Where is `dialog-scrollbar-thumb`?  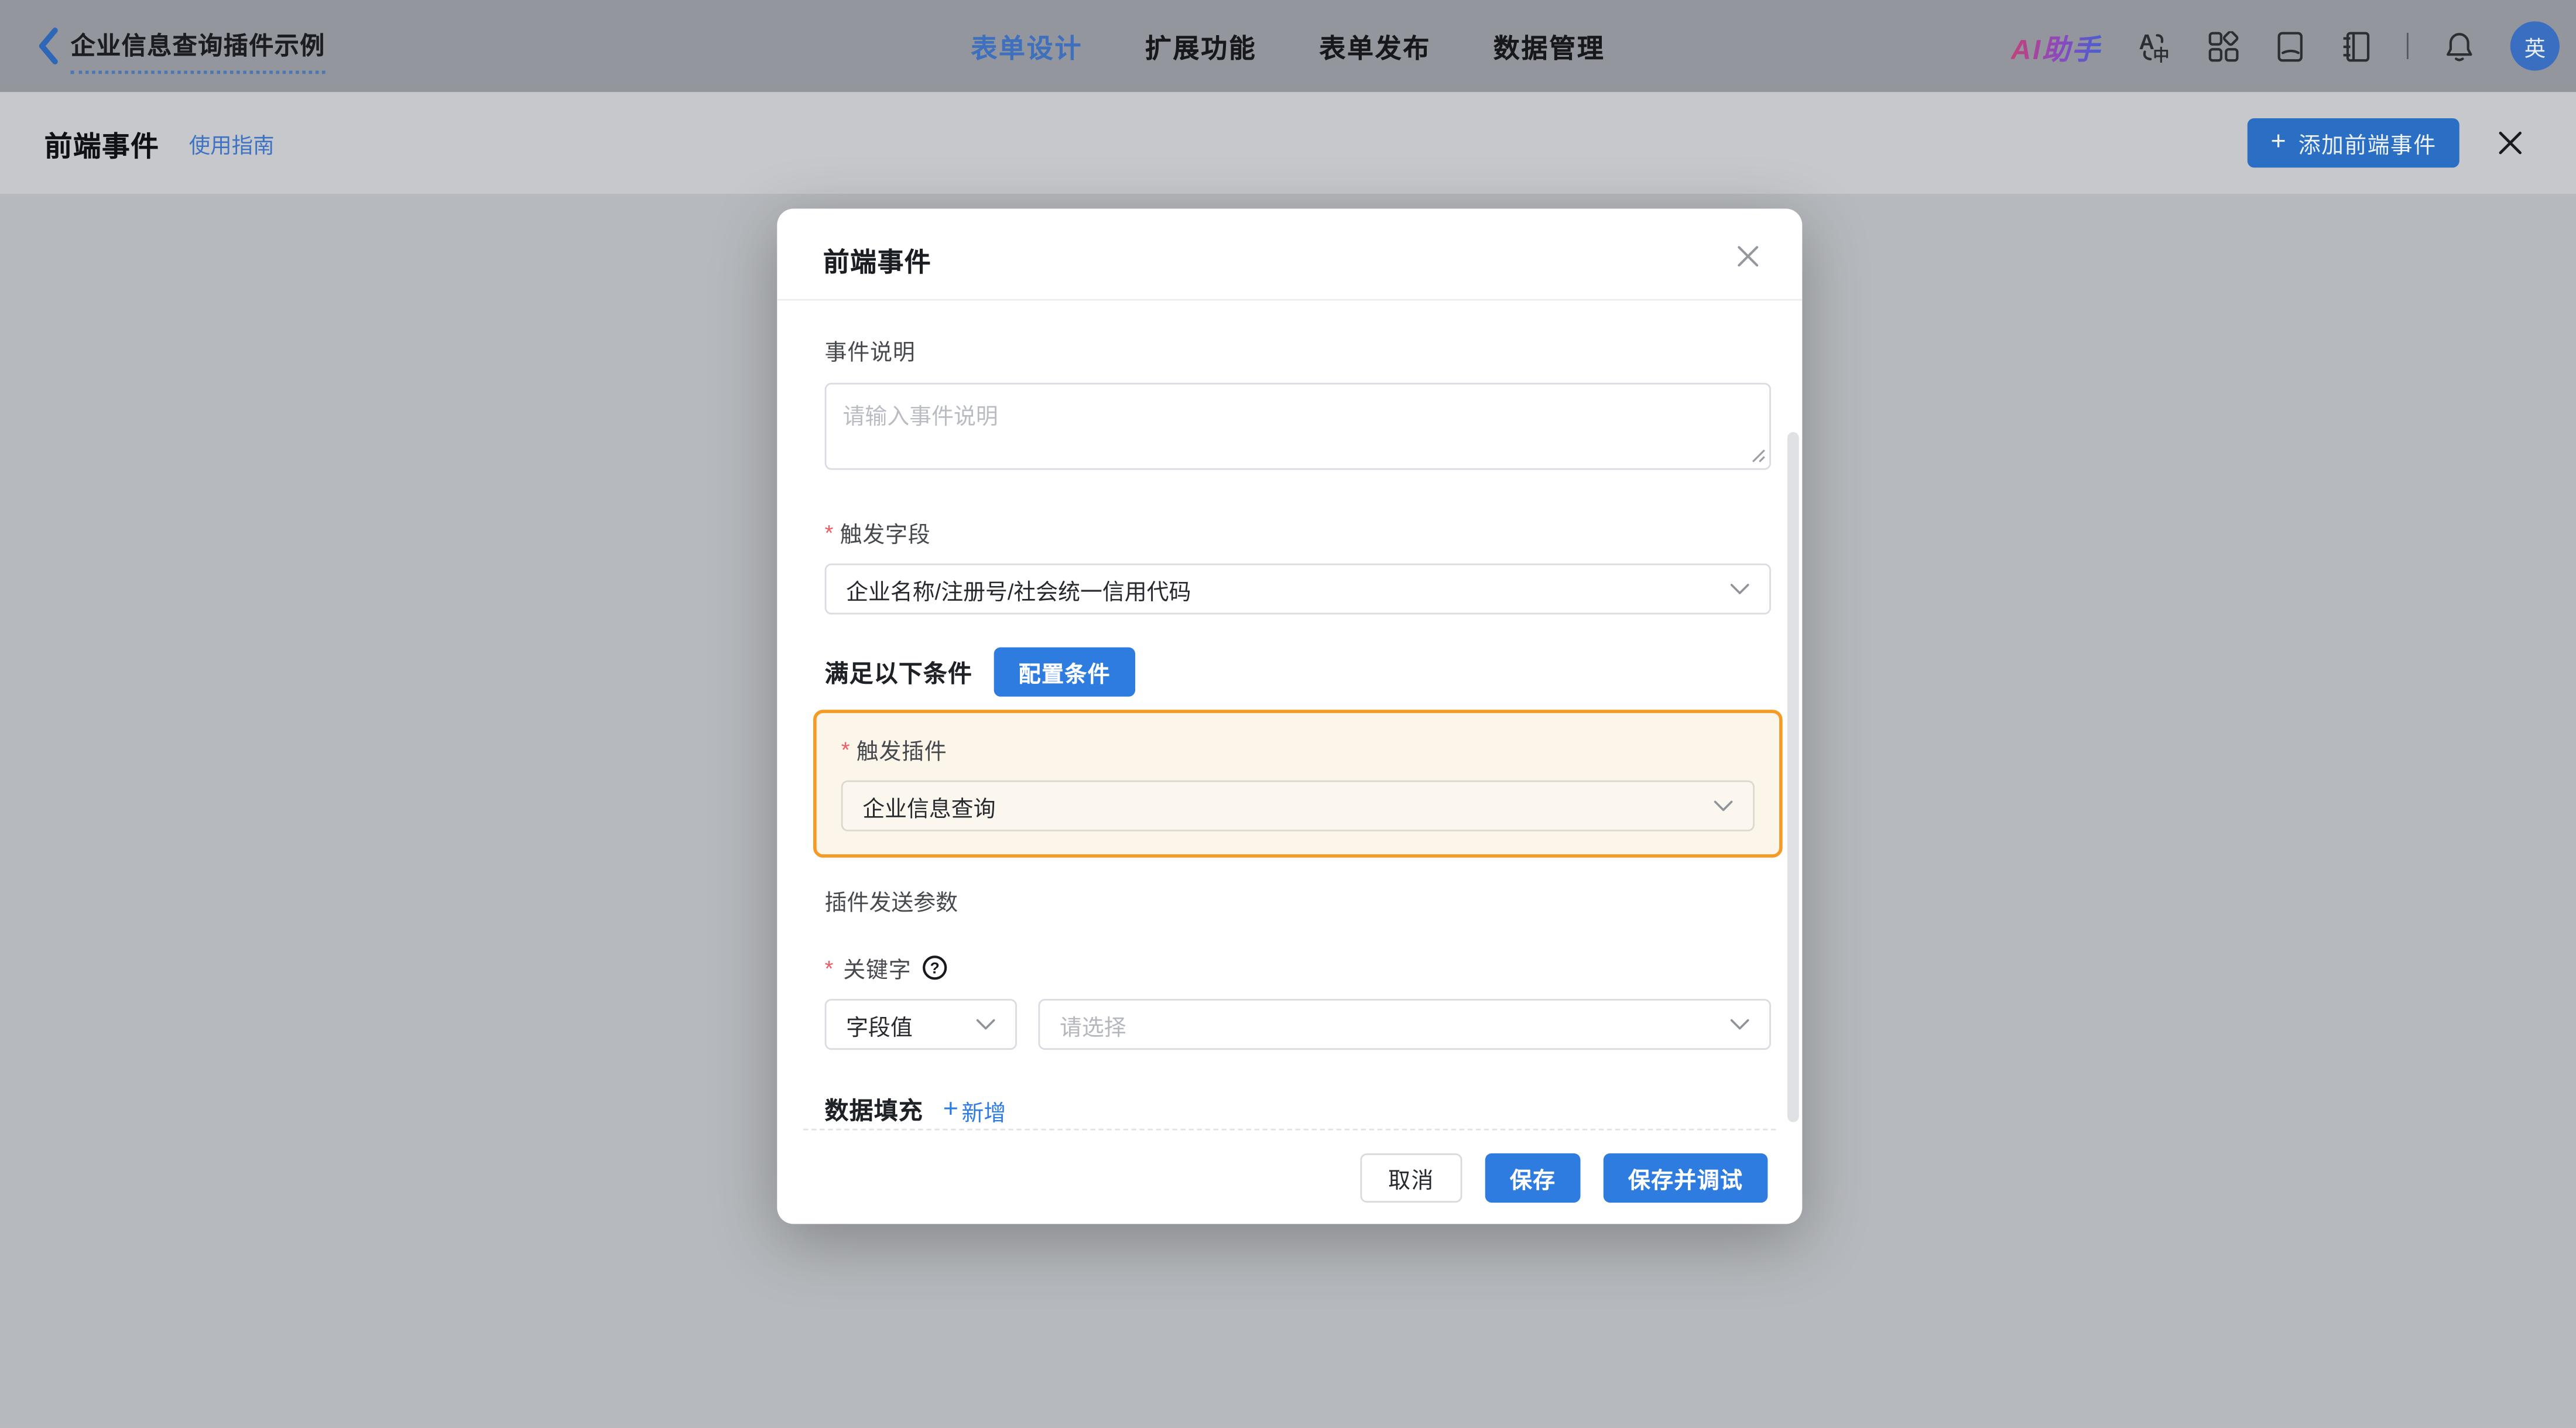
dialog-scrollbar-thumb is located at coordinates (1793, 777).